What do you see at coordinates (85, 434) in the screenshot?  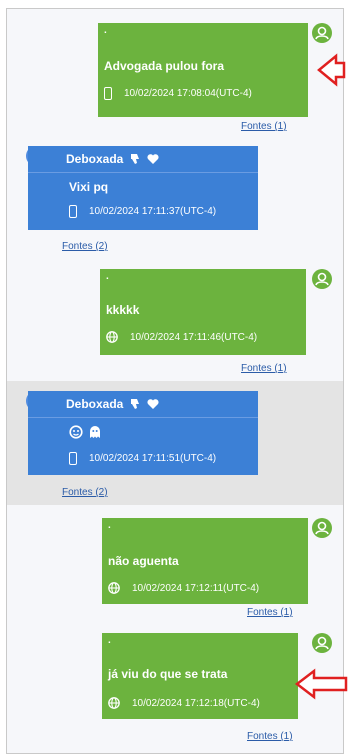 I see `message-emojis` at bounding box center [85, 434].